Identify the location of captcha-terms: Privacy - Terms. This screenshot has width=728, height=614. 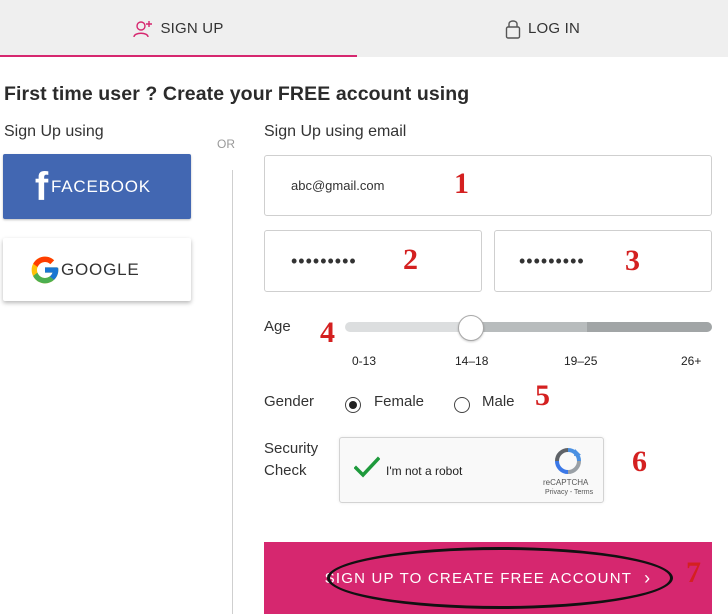
(569, 492).